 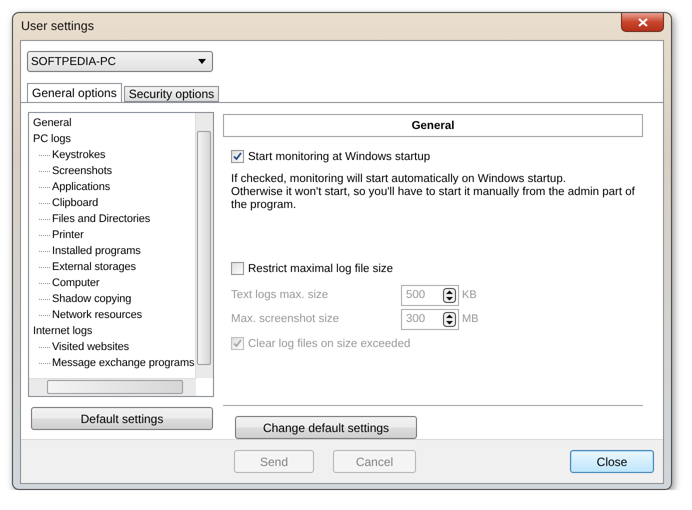 What do you see at coordinates (68, 235) in the screenshot?
I see `tree-item: Printer` at bounding box center [68, 235].